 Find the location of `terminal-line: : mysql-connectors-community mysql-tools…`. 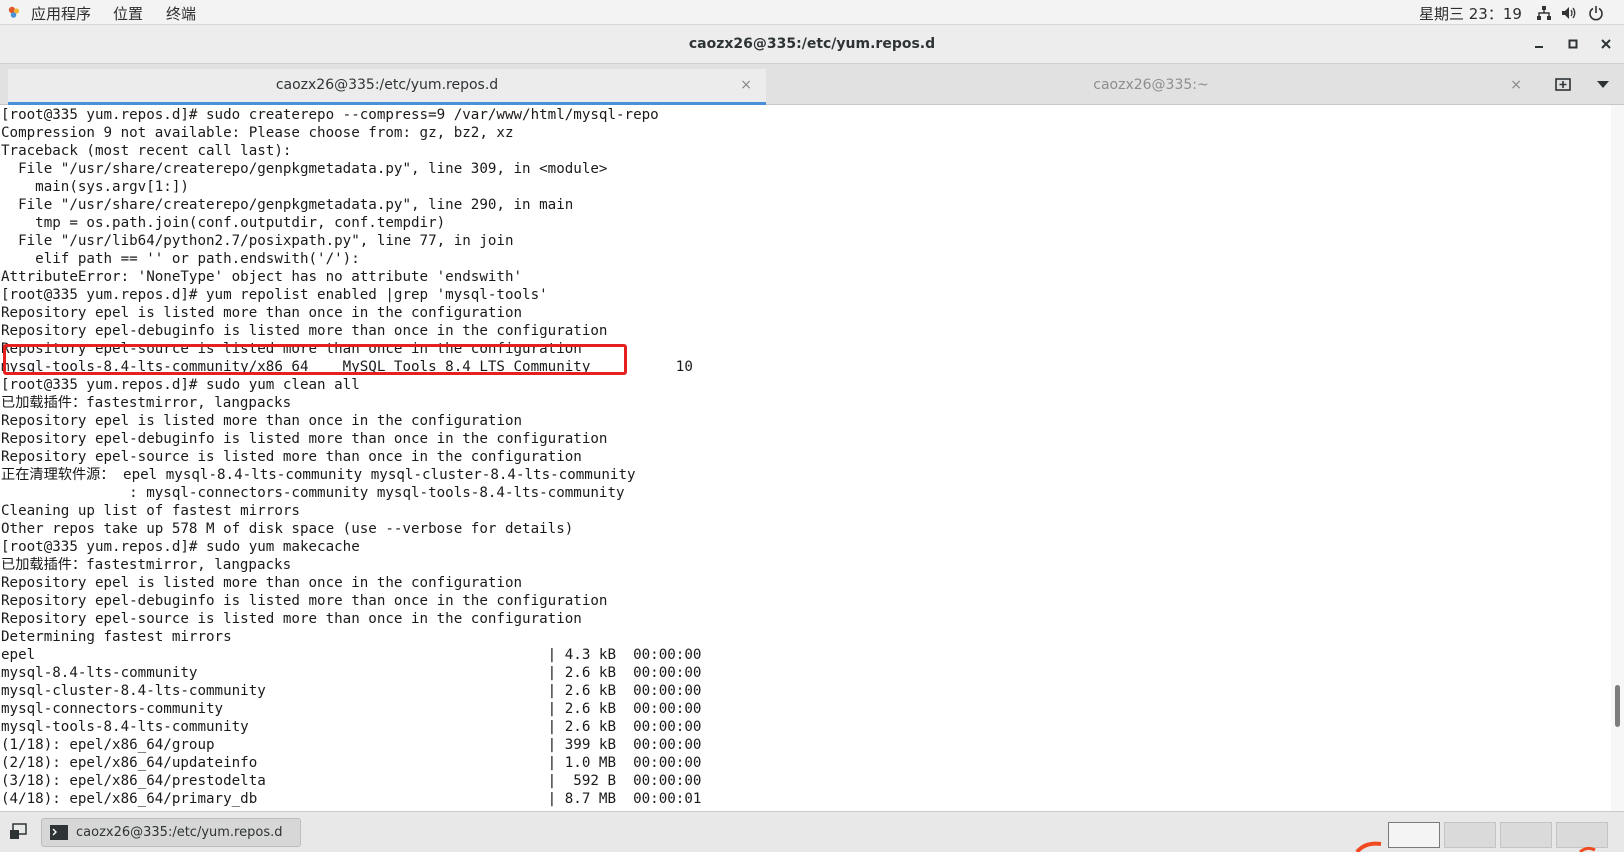

terminal-line: : mysql-connectors-community mysql-tools… is located at coordinates (313, 493).